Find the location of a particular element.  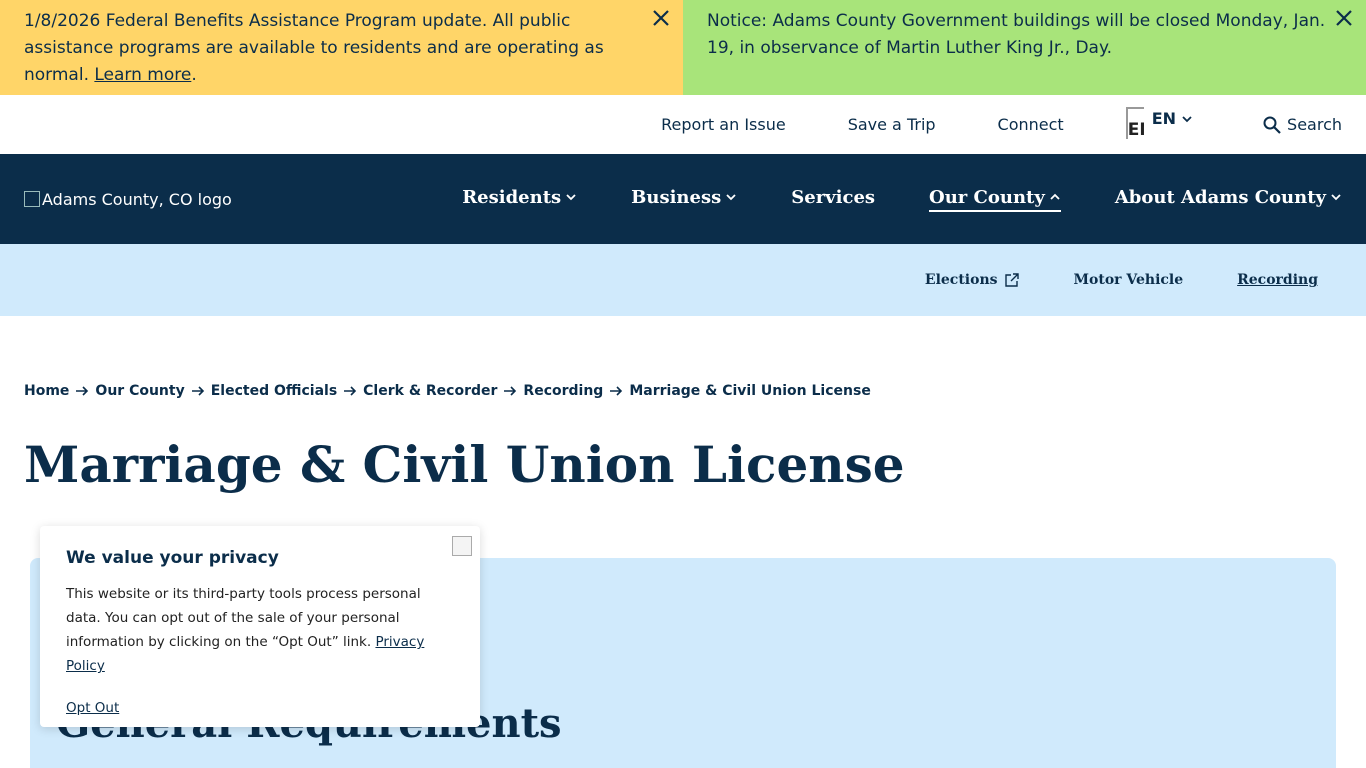

subnav-elections-label: Elections is located at coordinates (961, 280).